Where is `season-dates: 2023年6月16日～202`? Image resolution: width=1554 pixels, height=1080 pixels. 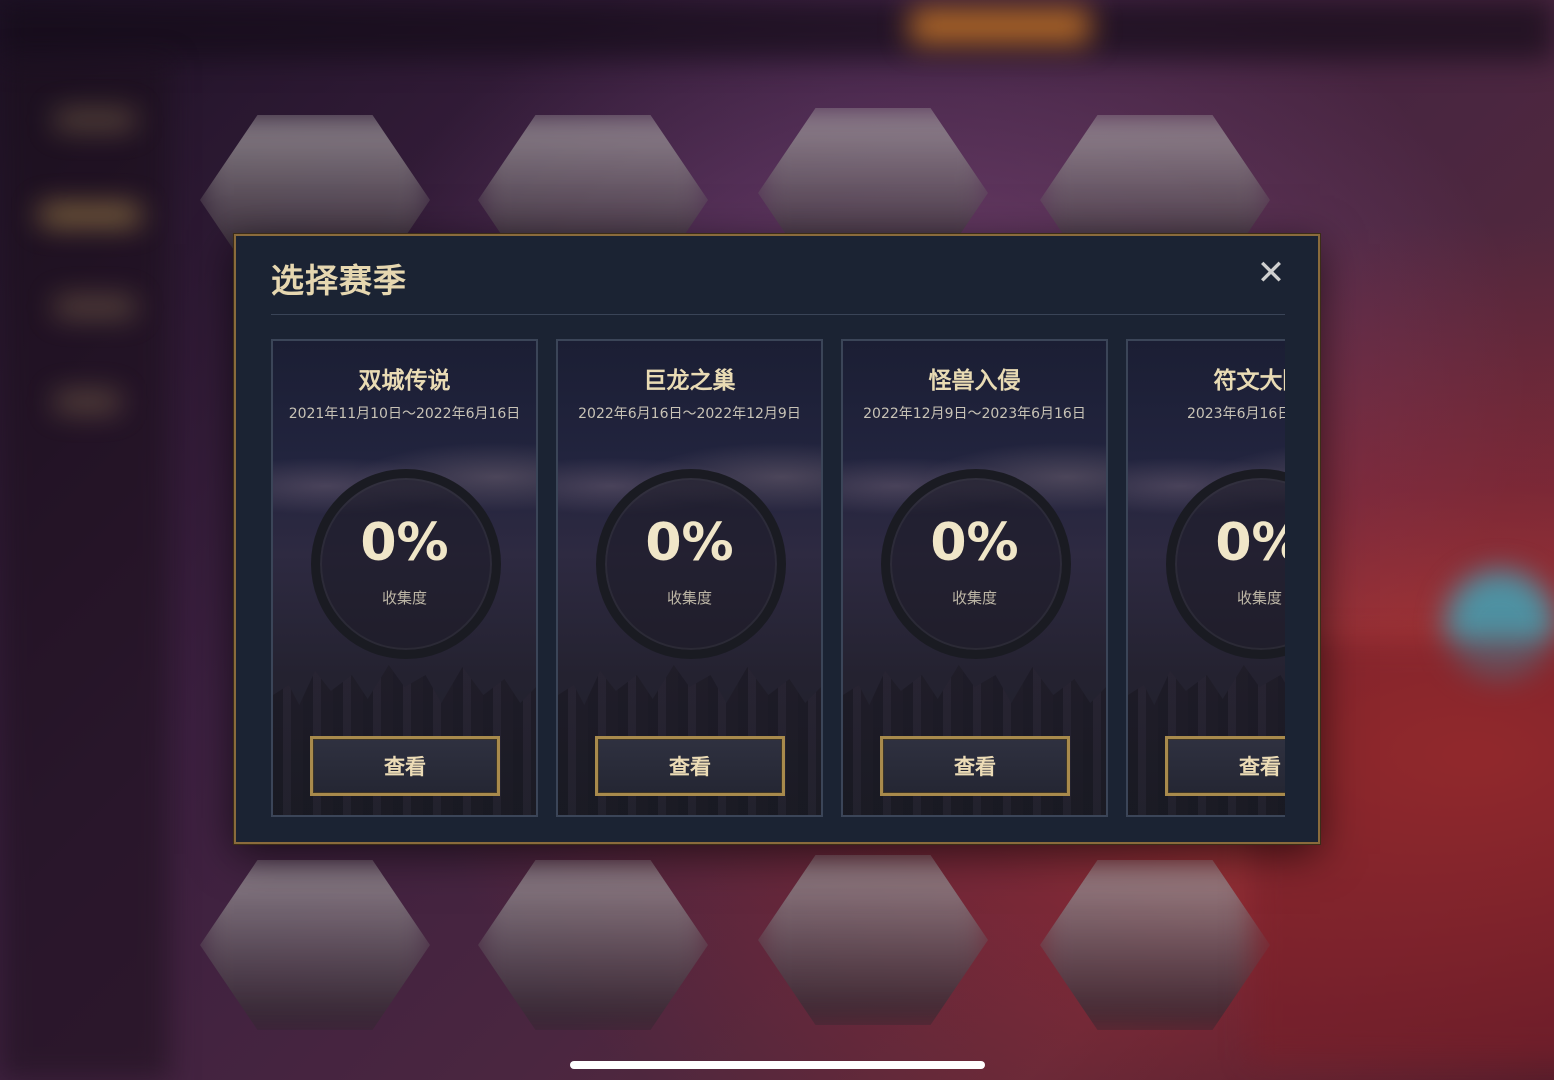
season-dates: 2023年6月16日～202 is located at coordinates (1235, 414).